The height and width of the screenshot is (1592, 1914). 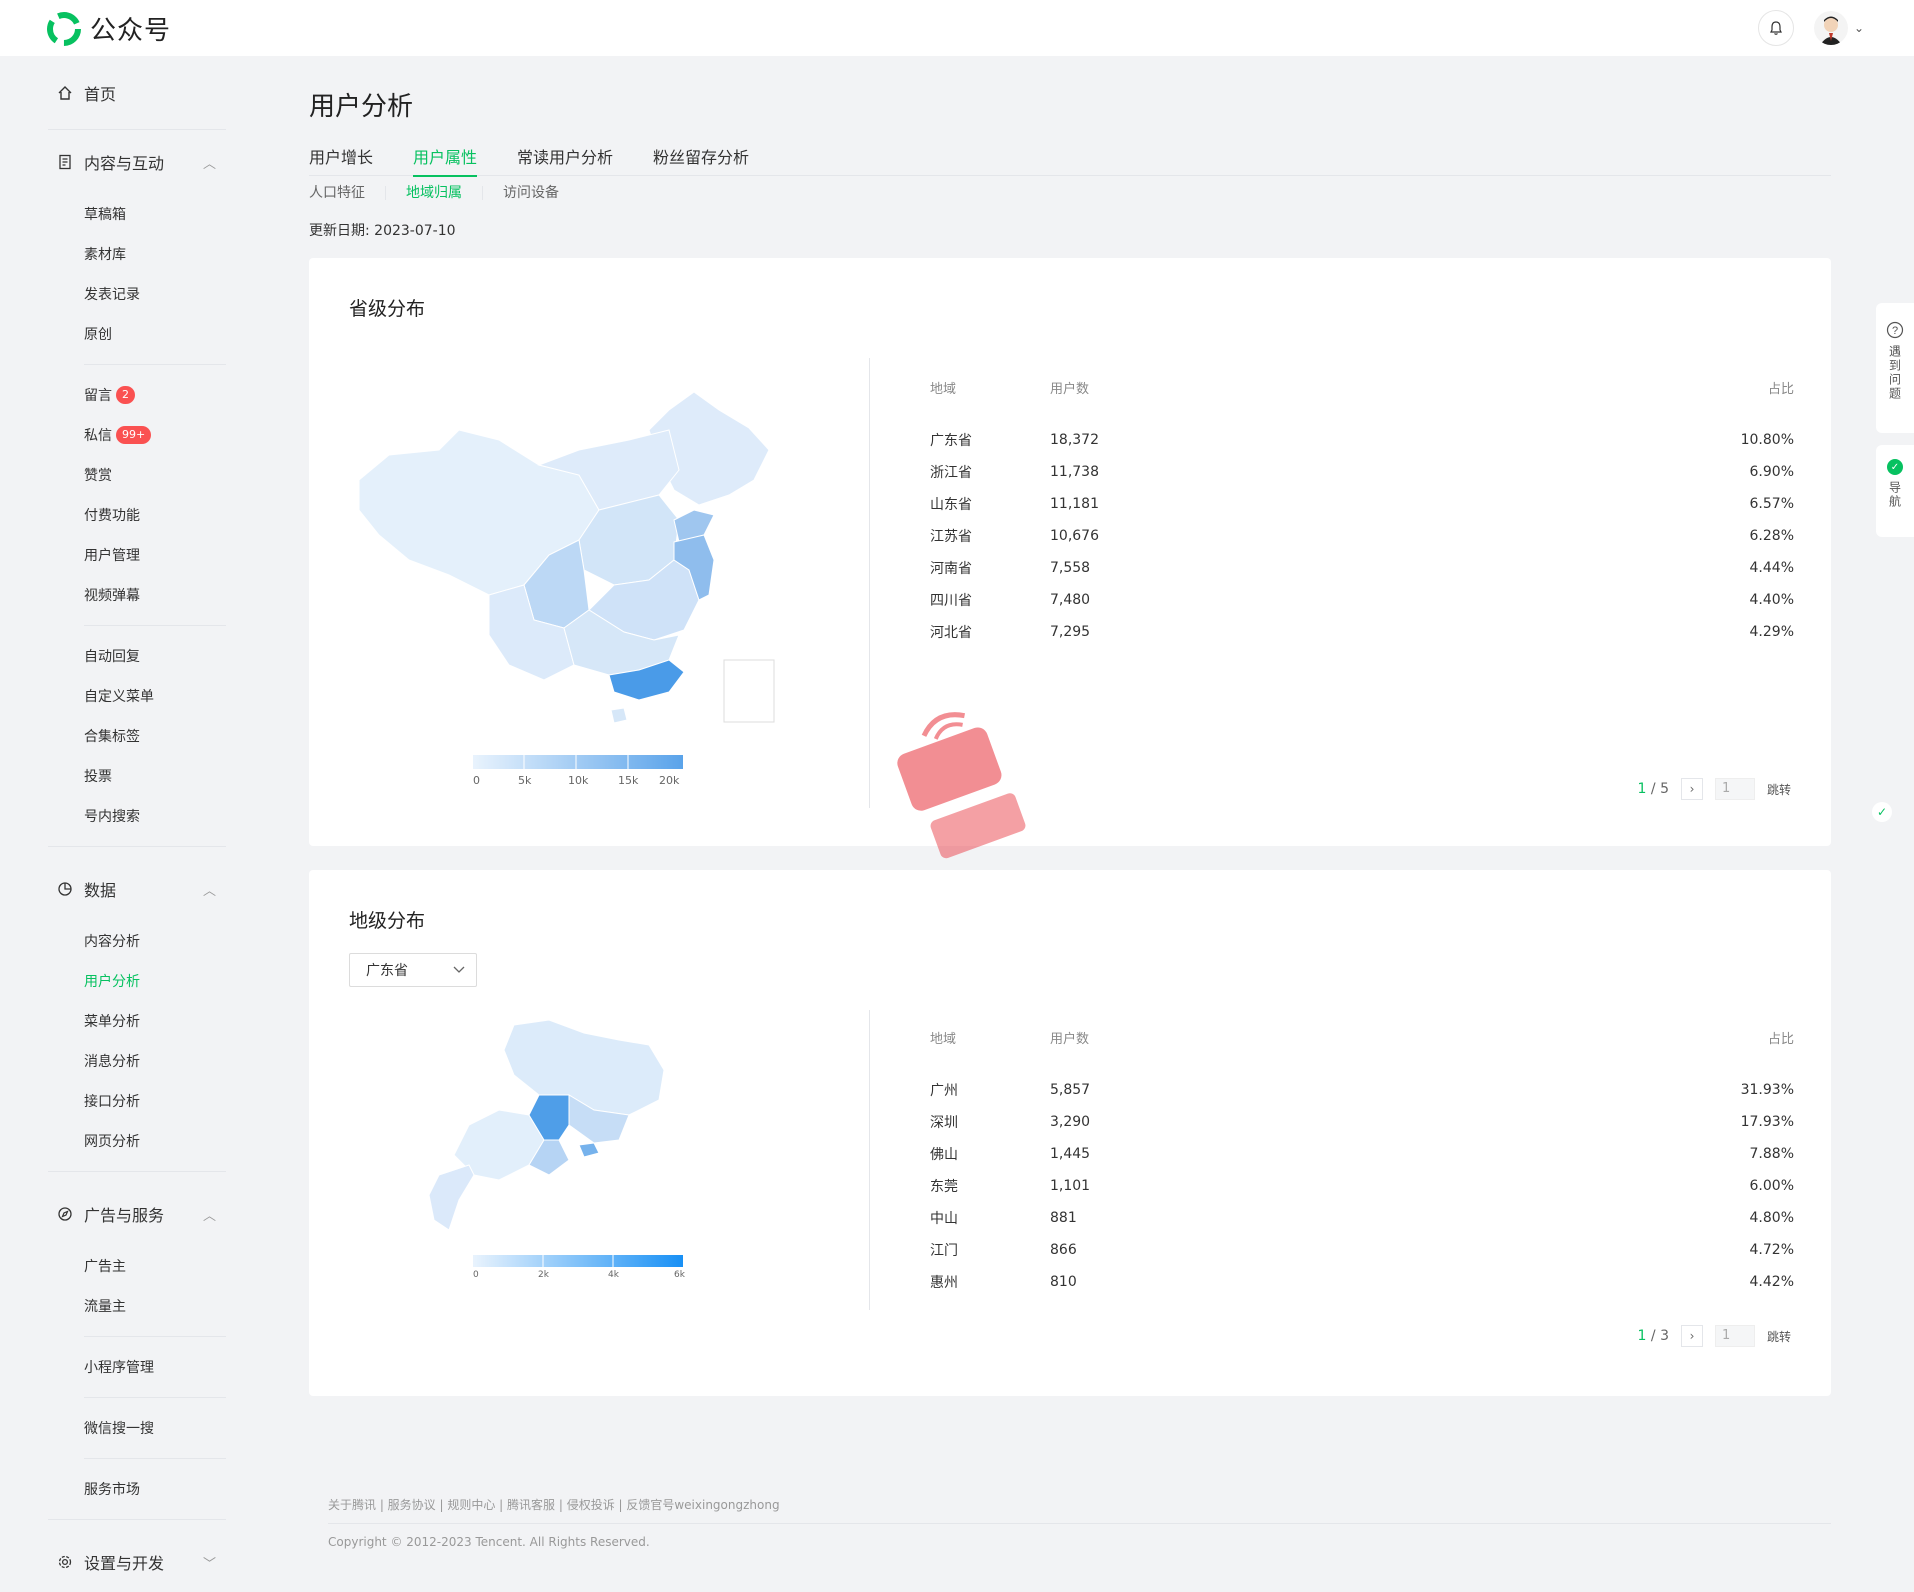 I want to click on tab-user-attributes: 用户属性, so click(x=445, y=160).